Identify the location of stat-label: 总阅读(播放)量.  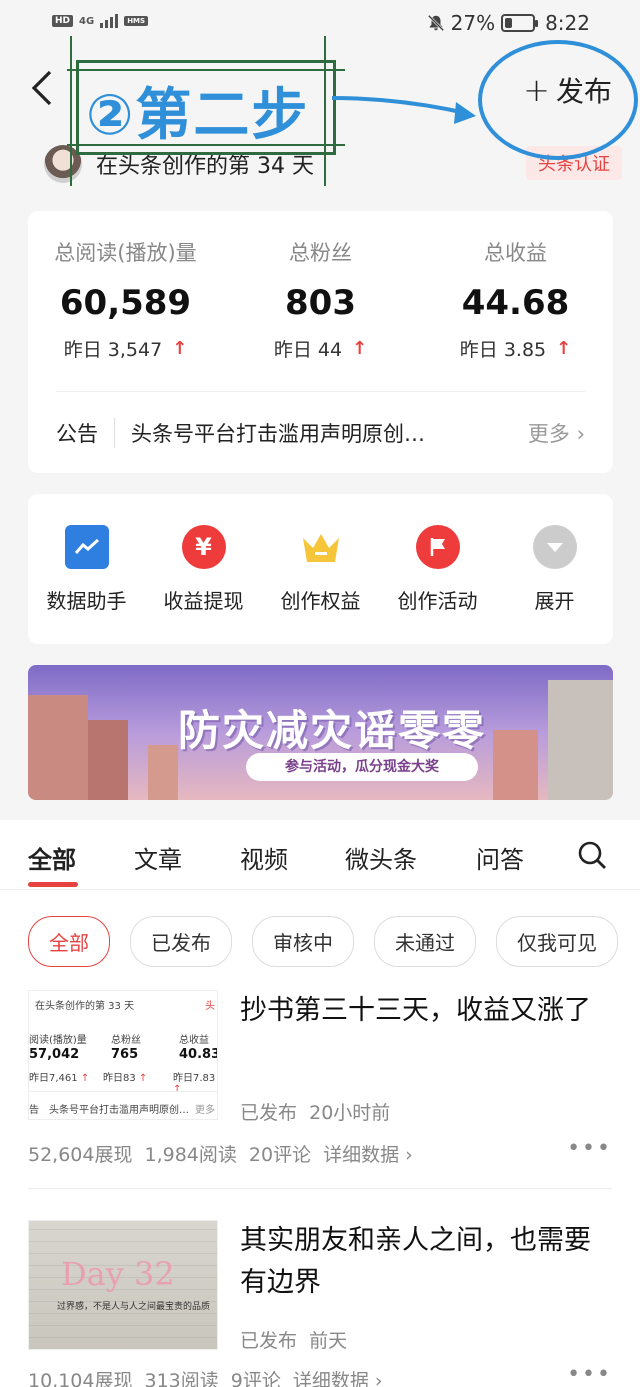
(125, 253).